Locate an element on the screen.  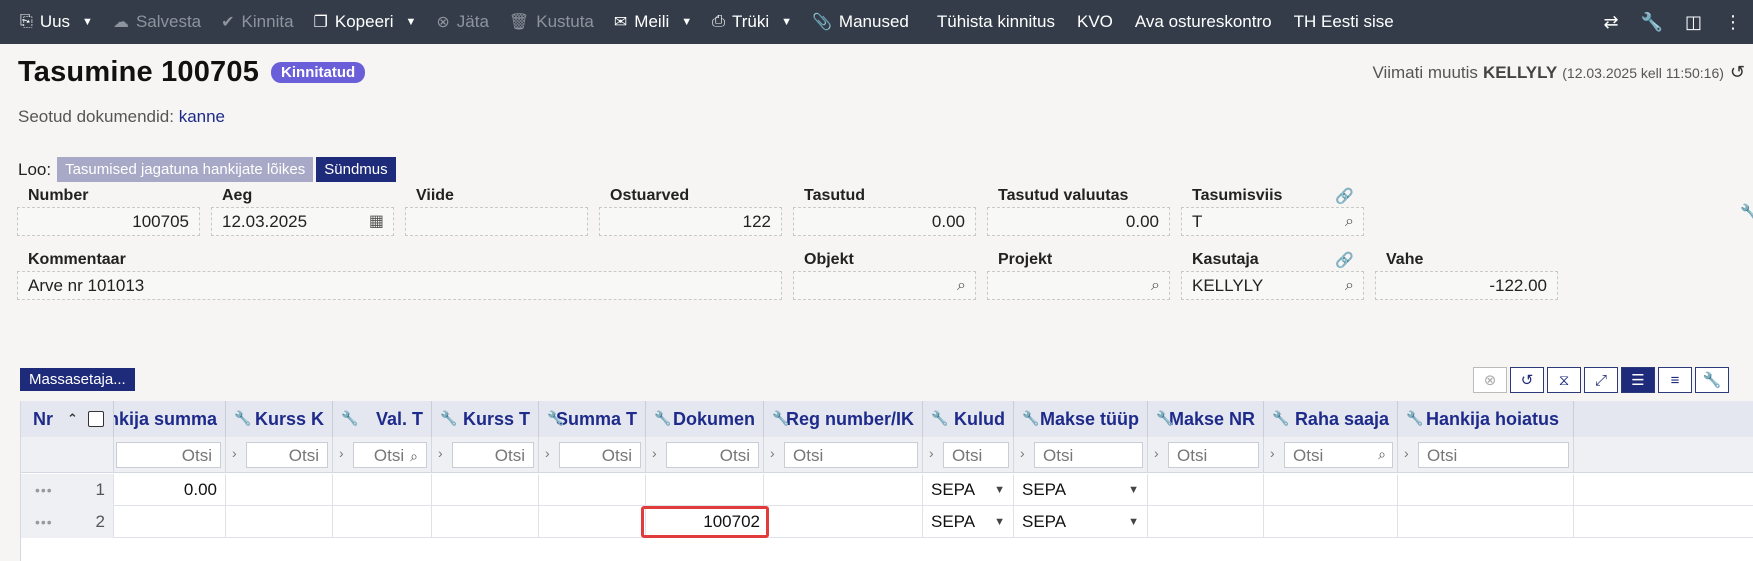
row-number: ••• 1 is located at coordinates (67, 490).